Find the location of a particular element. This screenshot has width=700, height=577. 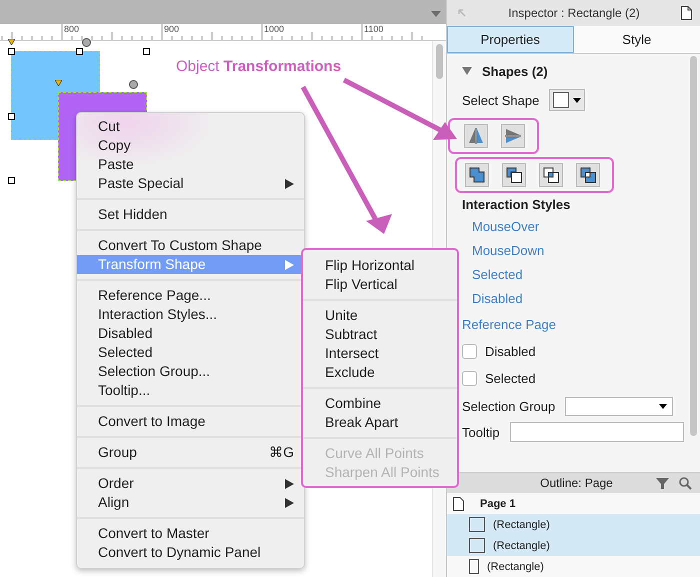

checkbox-label: Selected is located at coordinates (510, 378).